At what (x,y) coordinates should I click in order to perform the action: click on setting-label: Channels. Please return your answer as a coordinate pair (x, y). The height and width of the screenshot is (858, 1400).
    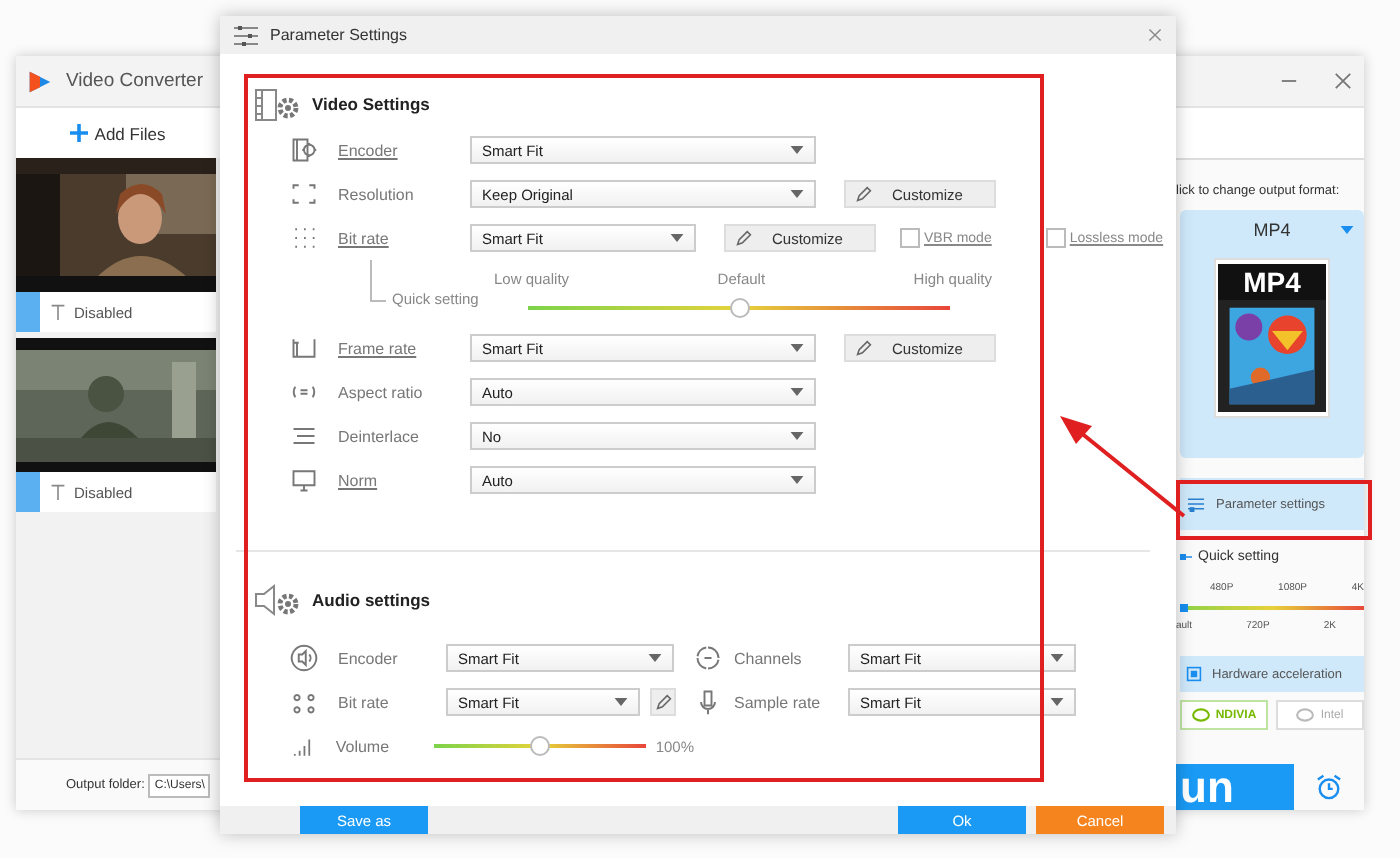
    Looking at the image, I should click on (769, 658).